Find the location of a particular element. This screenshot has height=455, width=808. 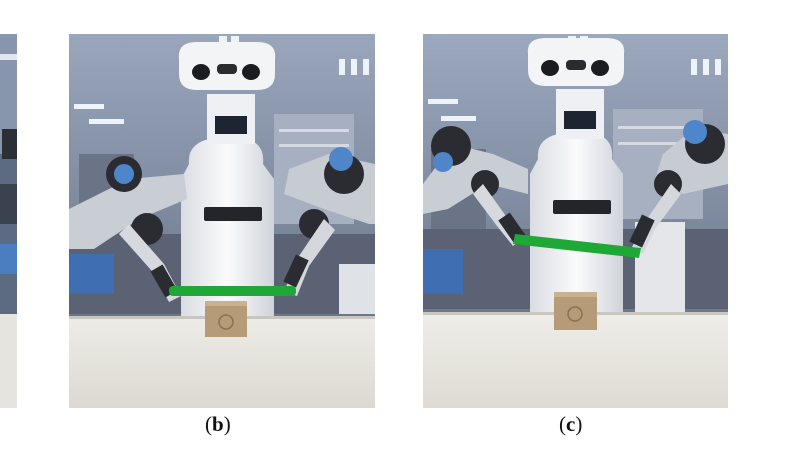

caption-b: (b) is located at coordinates (218, 424).